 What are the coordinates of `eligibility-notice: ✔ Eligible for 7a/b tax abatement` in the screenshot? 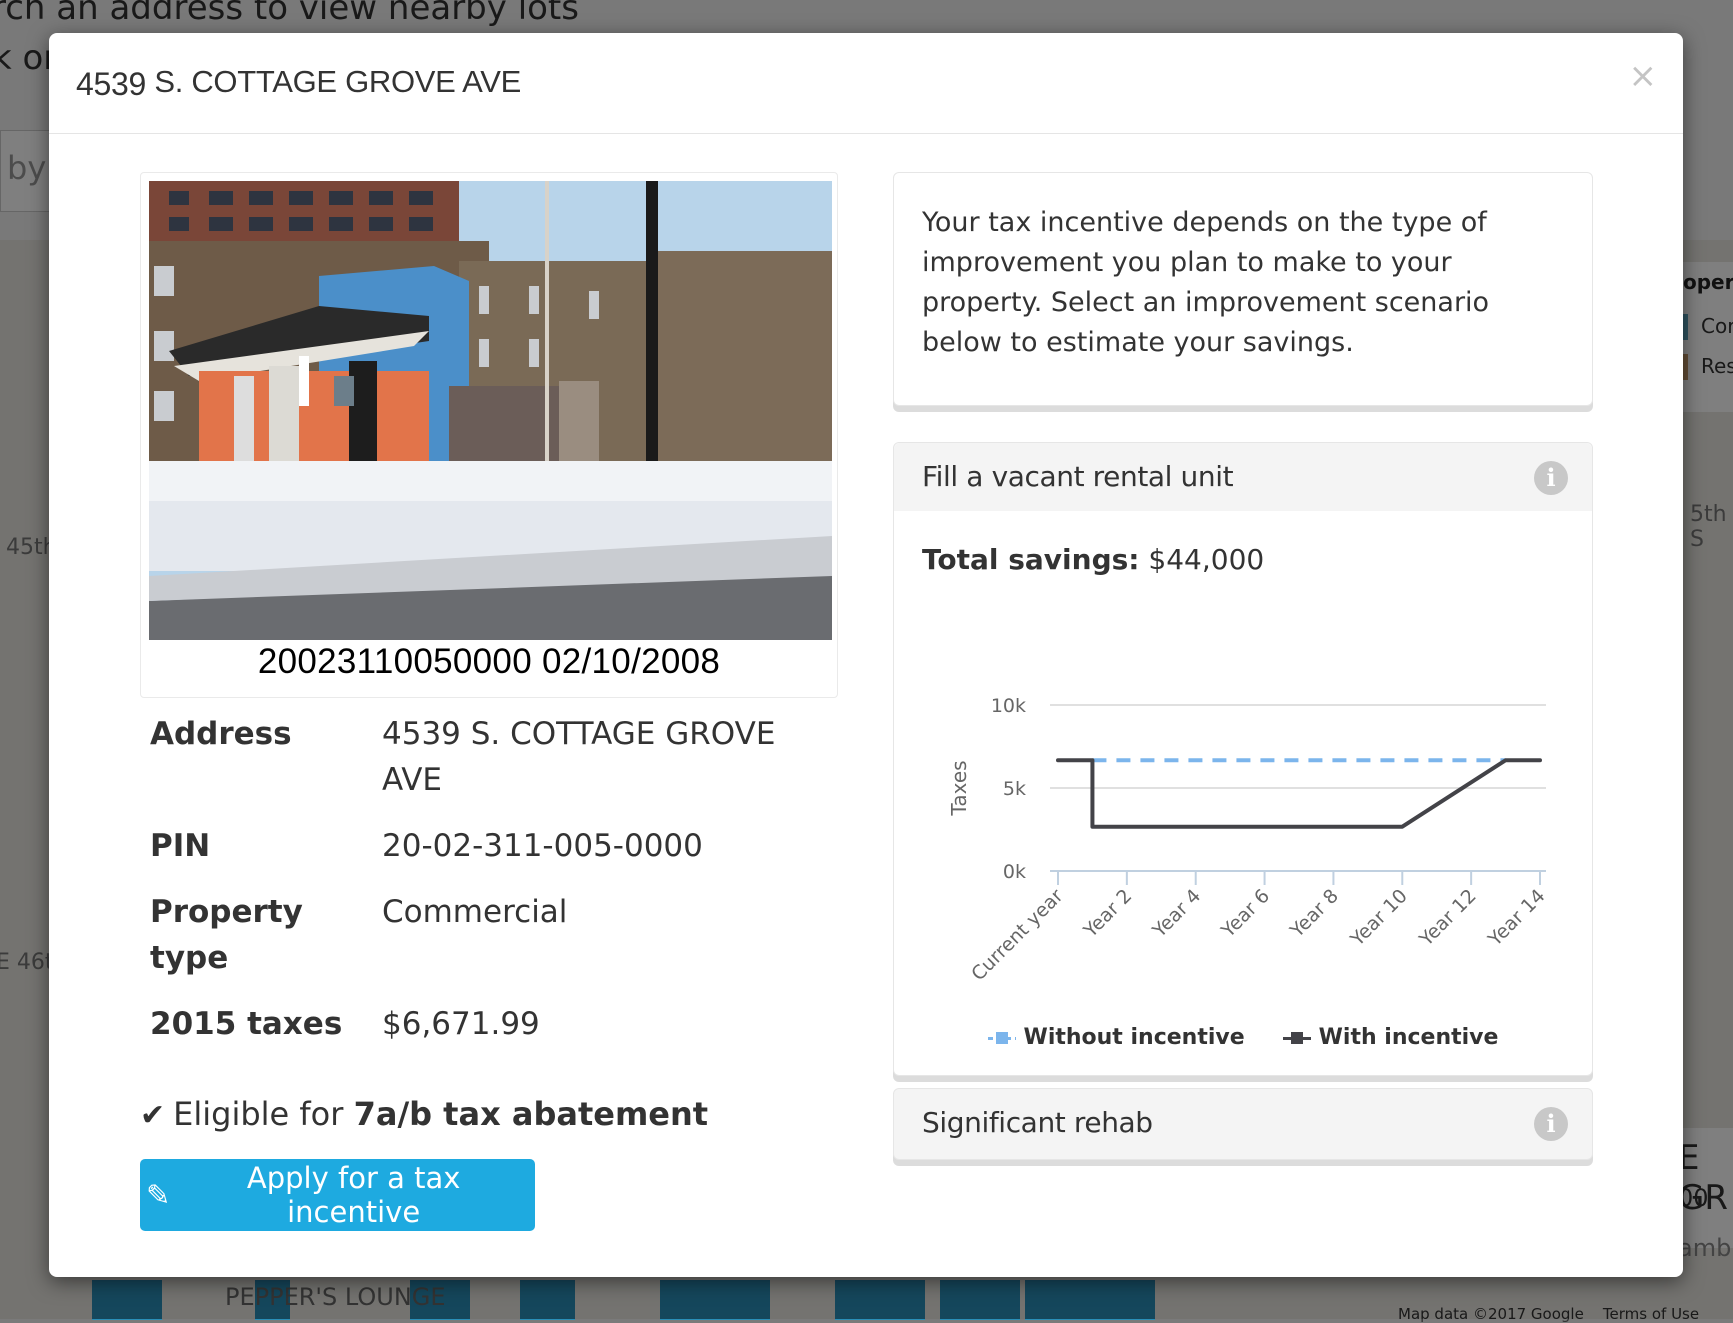 It's located at (424, 1114).